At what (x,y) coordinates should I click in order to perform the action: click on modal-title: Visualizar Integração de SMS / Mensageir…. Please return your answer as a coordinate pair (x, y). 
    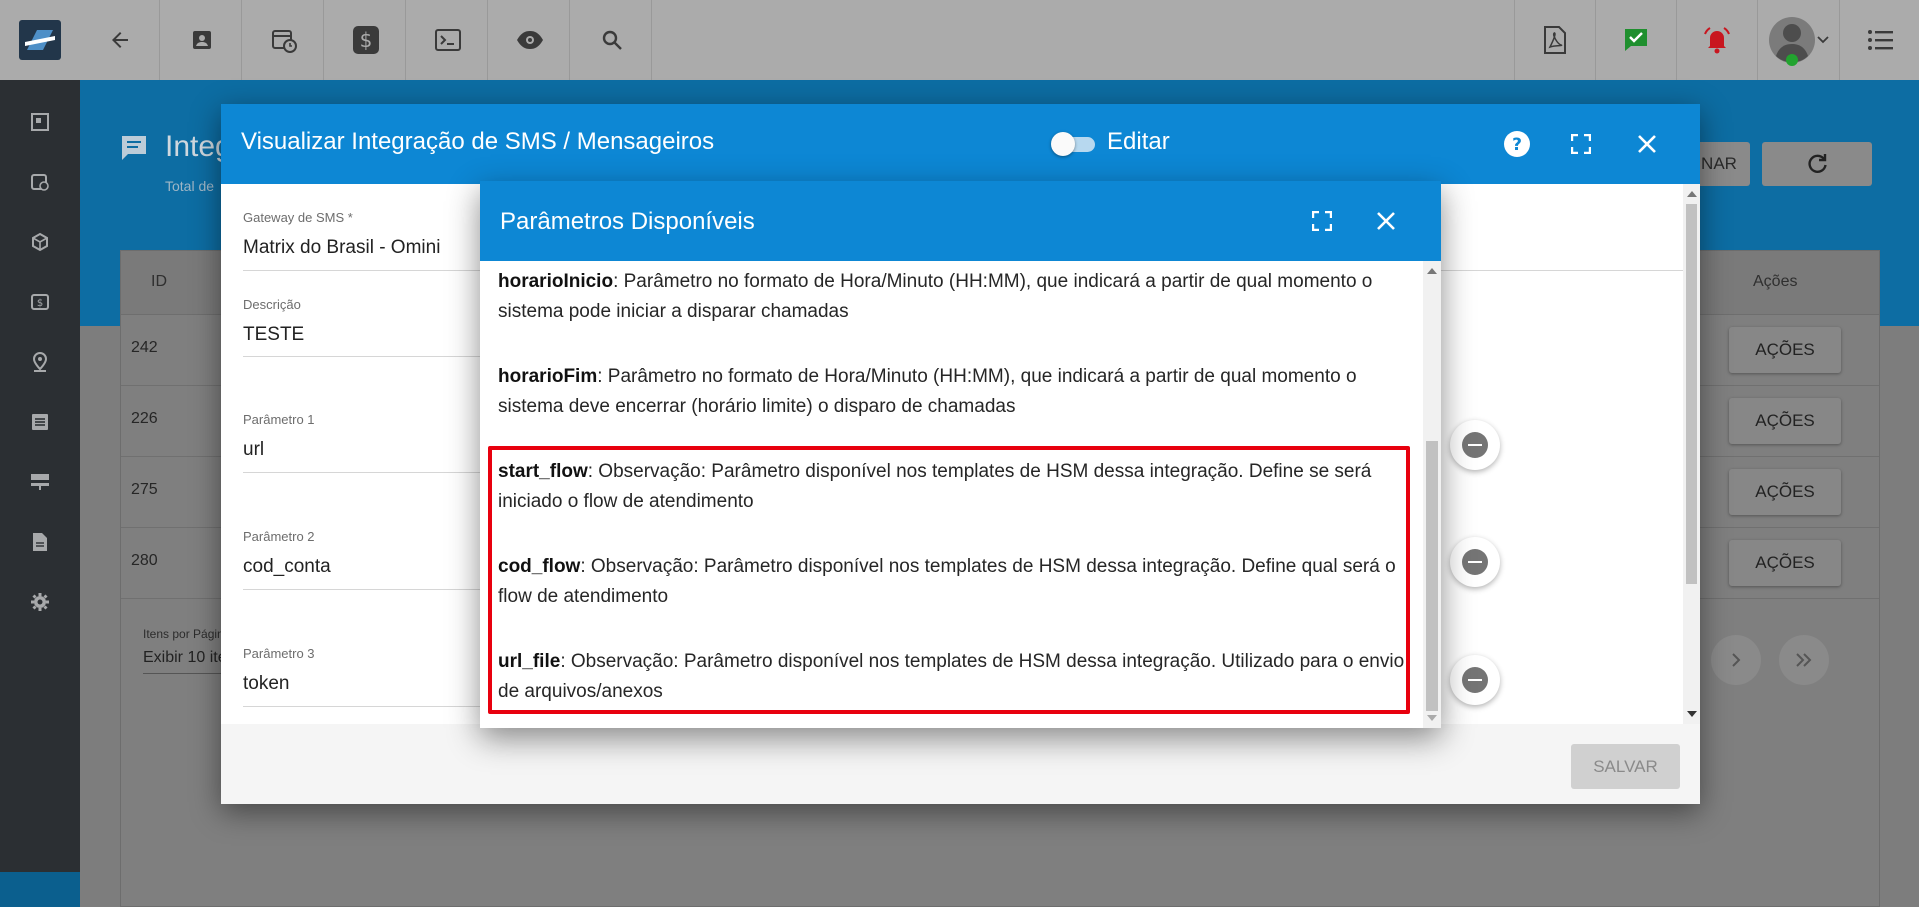
    Looking at the image, I should click on (478, 141).